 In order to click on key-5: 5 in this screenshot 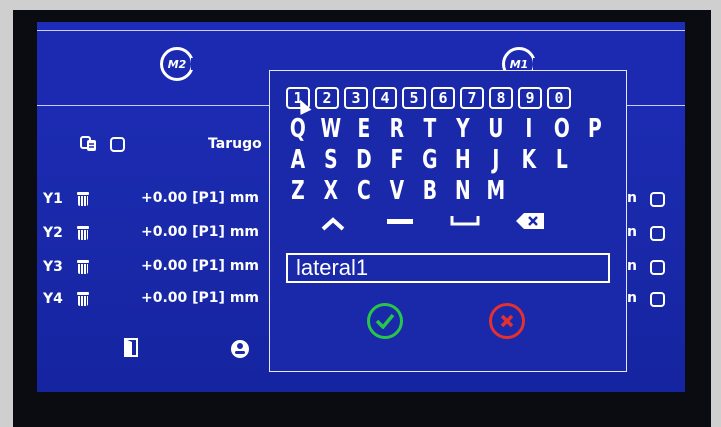, I will do `click(414, 98)`.